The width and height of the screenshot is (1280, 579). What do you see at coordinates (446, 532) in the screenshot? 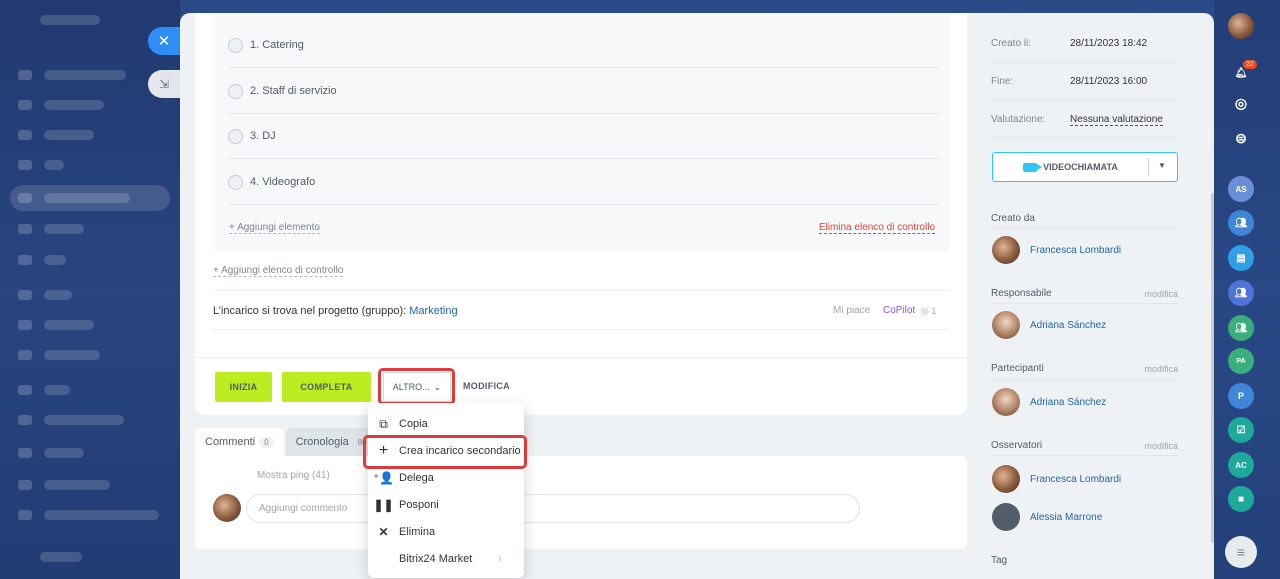
I see `menu-item-delete: ✕ Elimina` at bounding box center [446, 532].